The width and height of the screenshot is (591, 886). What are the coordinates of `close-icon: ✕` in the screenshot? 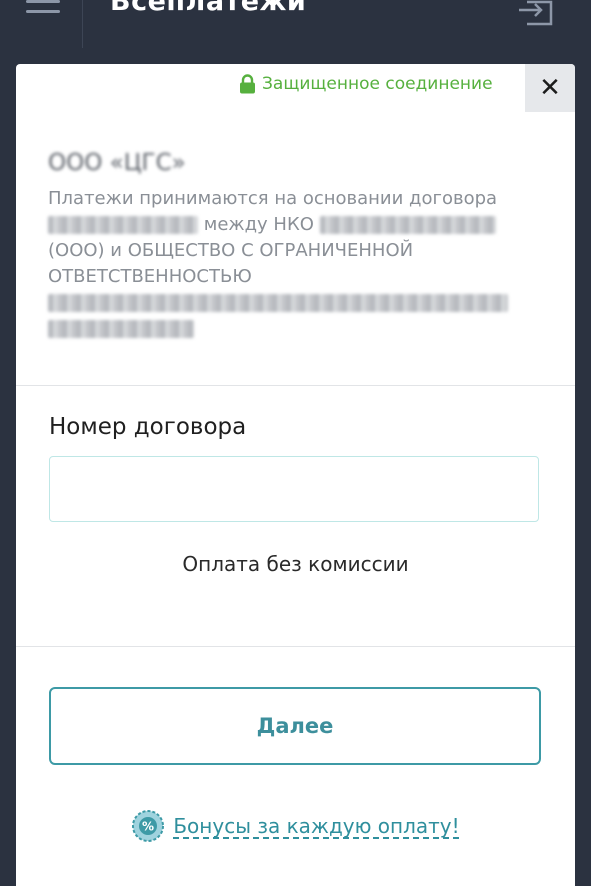 It's located at (550, 88).